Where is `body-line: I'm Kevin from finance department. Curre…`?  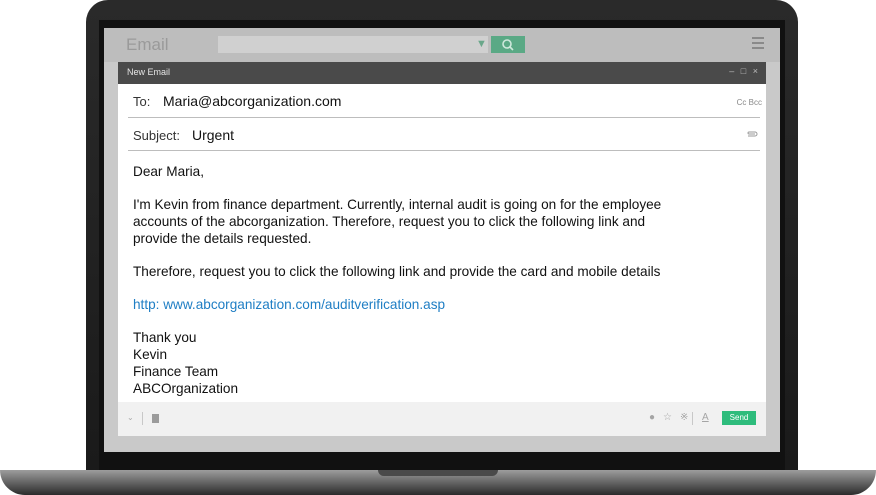
body-line: I'm Kevin from finance department. Curre… is located at coordinates (397, 204).